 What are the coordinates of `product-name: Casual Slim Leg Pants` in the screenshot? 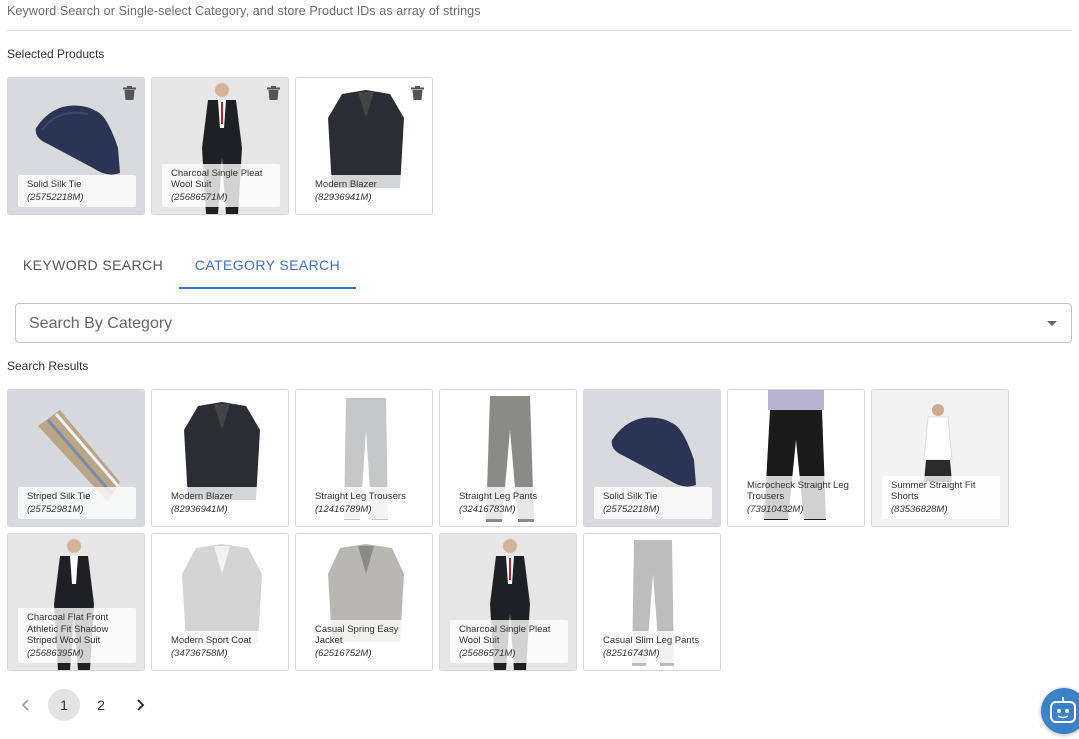 It's located at (651, 640).